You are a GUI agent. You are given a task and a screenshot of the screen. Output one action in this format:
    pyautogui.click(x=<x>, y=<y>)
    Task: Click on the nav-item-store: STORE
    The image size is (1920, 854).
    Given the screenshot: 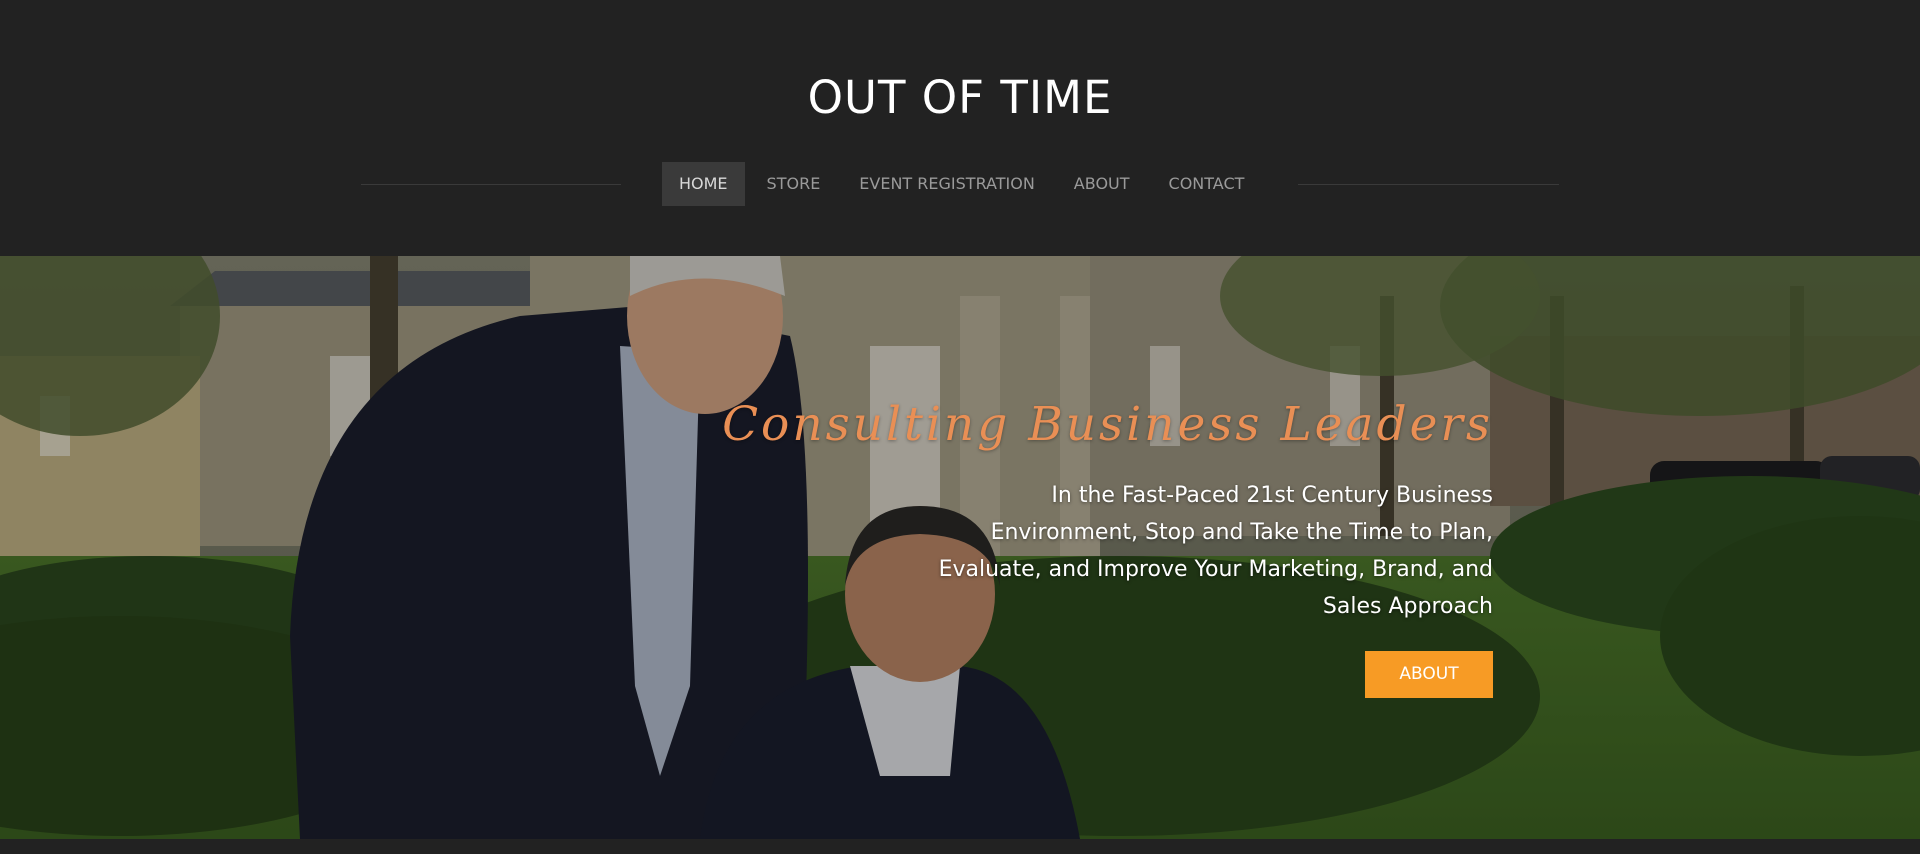 What is the action you would take?
    pyautogui.click(x=794, y=184)
    